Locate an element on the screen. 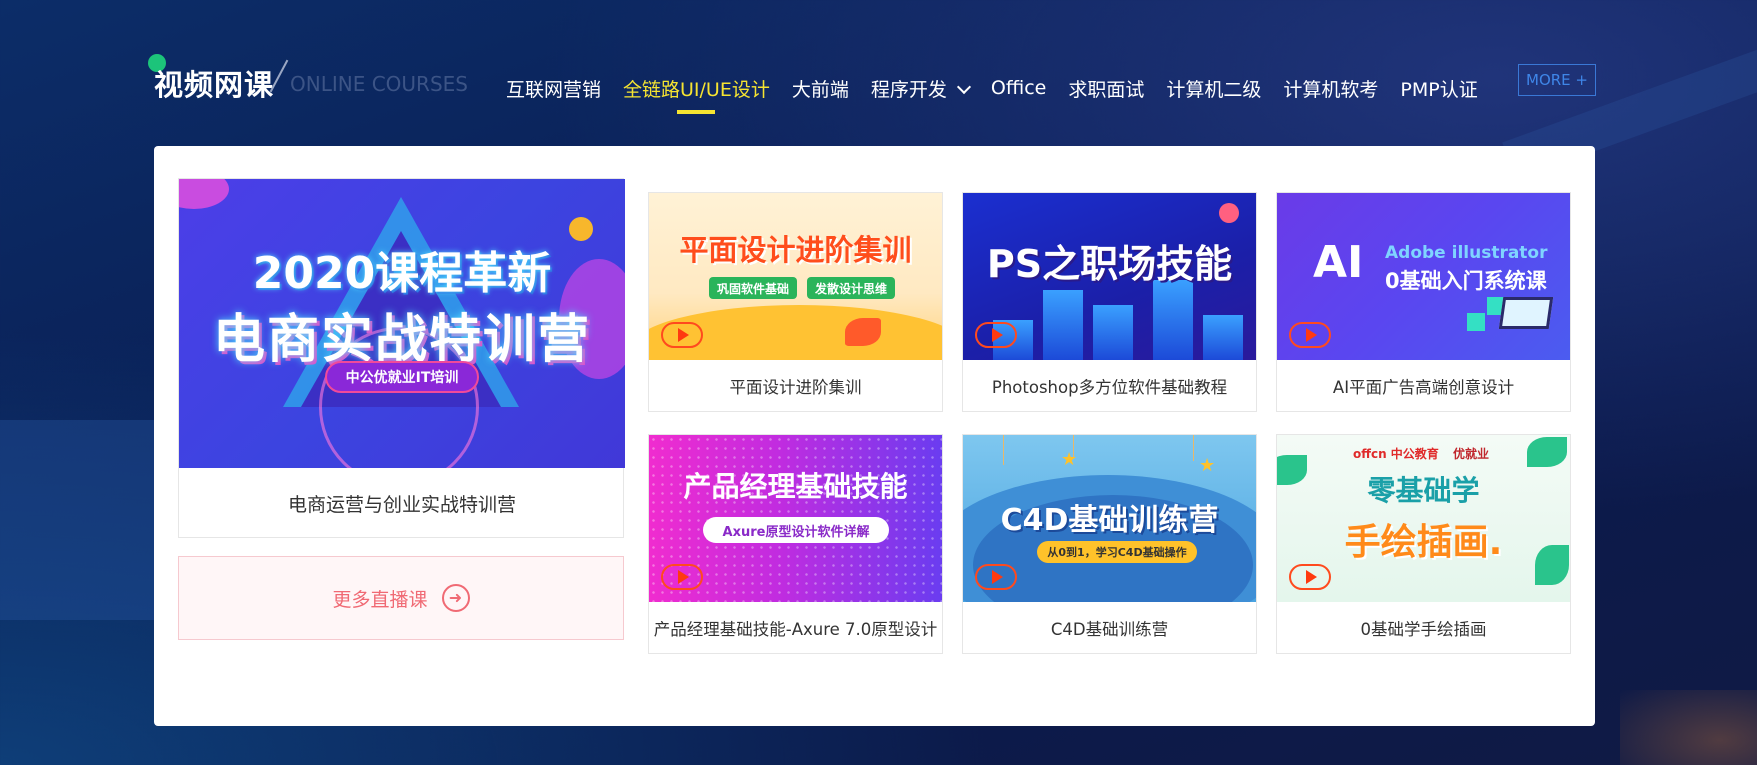  course-title: C4D基础训练营 is located at coordinates (1109, 629).